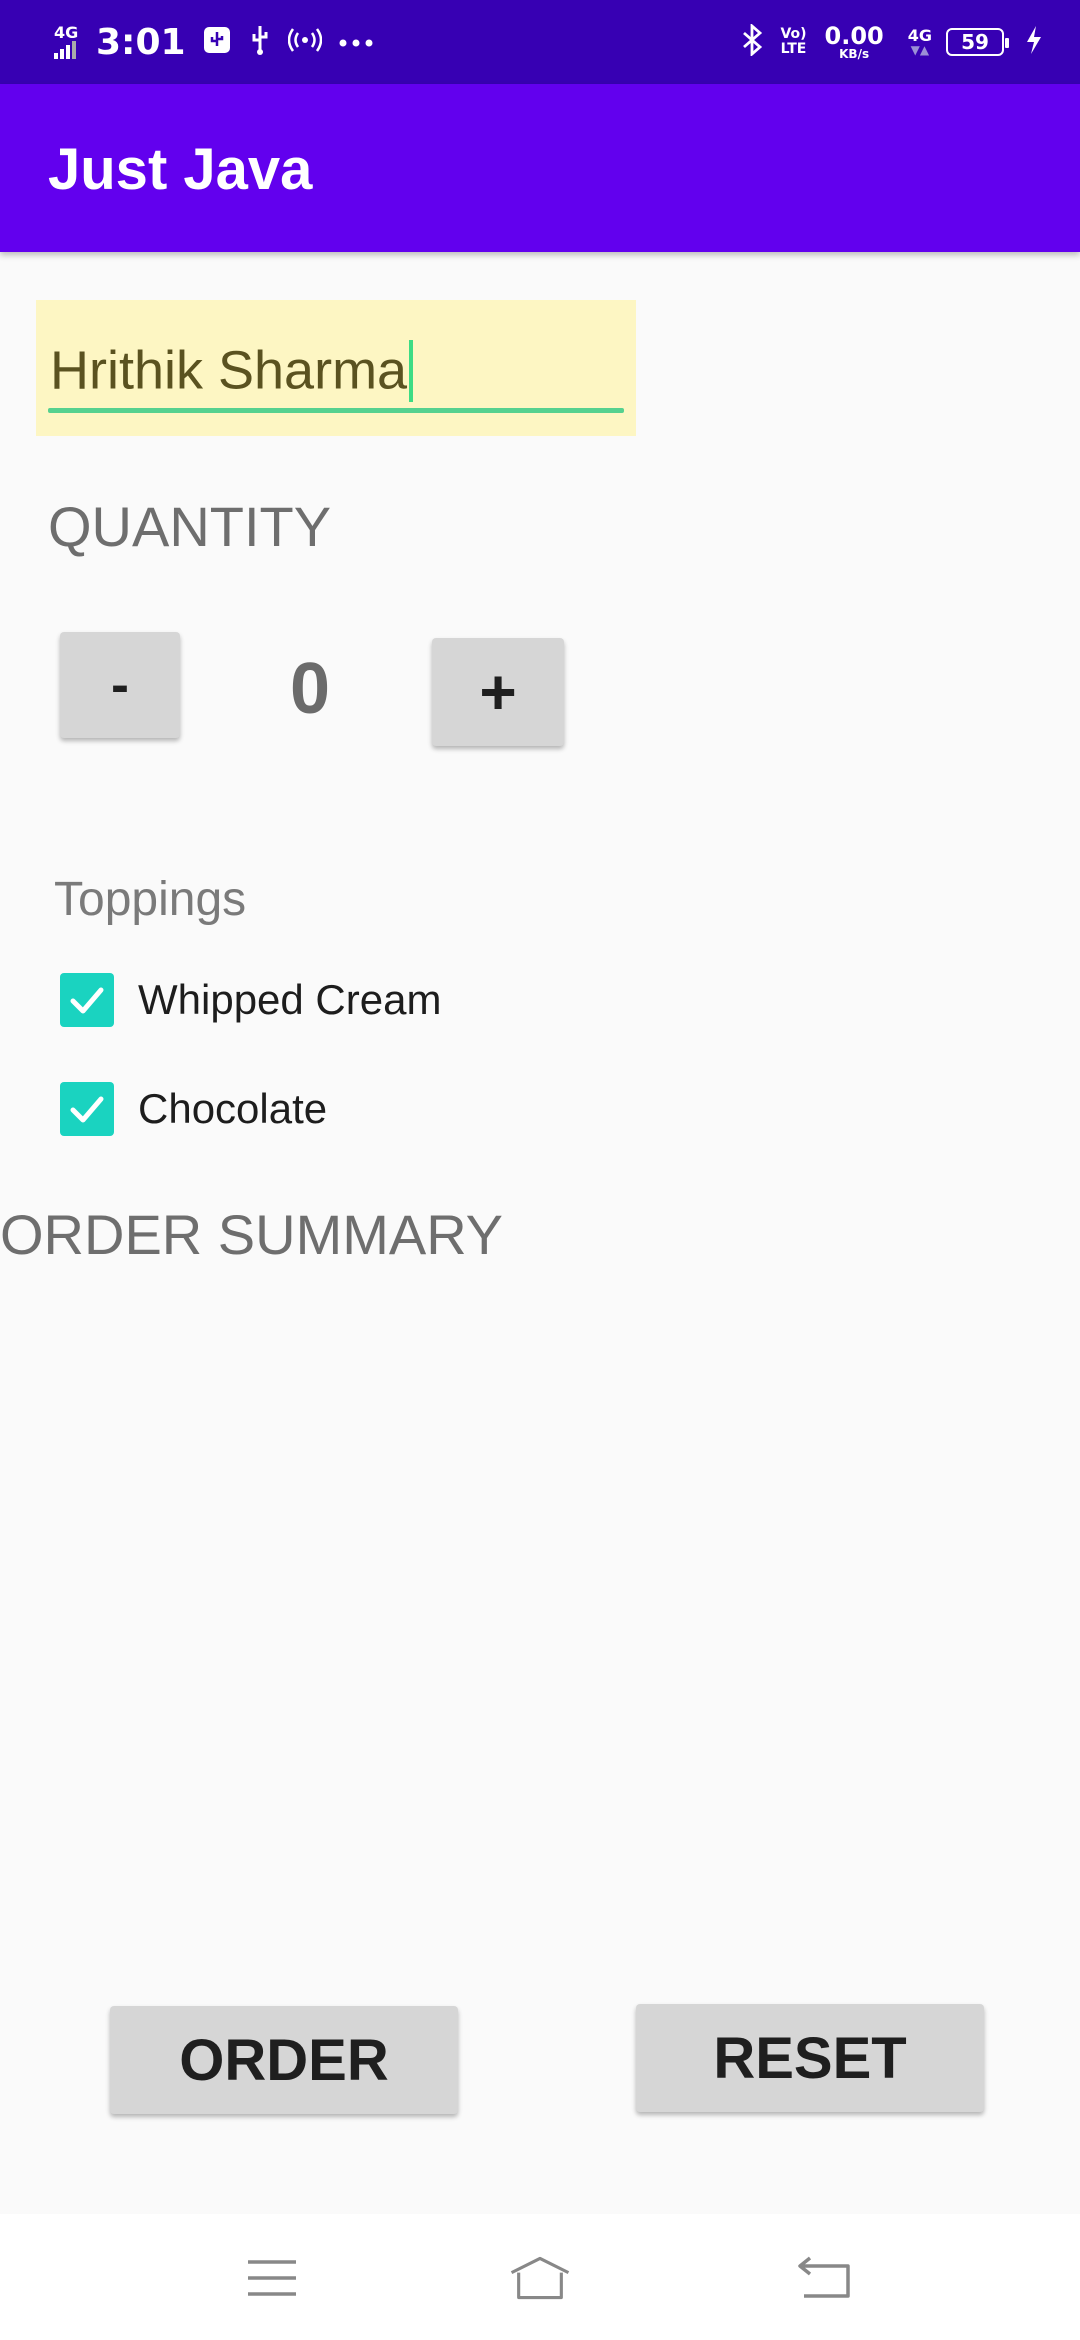 This screenshot has width=1080, height=2340. Describe the element at coordinates (824, 2278) in the screenshot. I see `back-icon` at that location.